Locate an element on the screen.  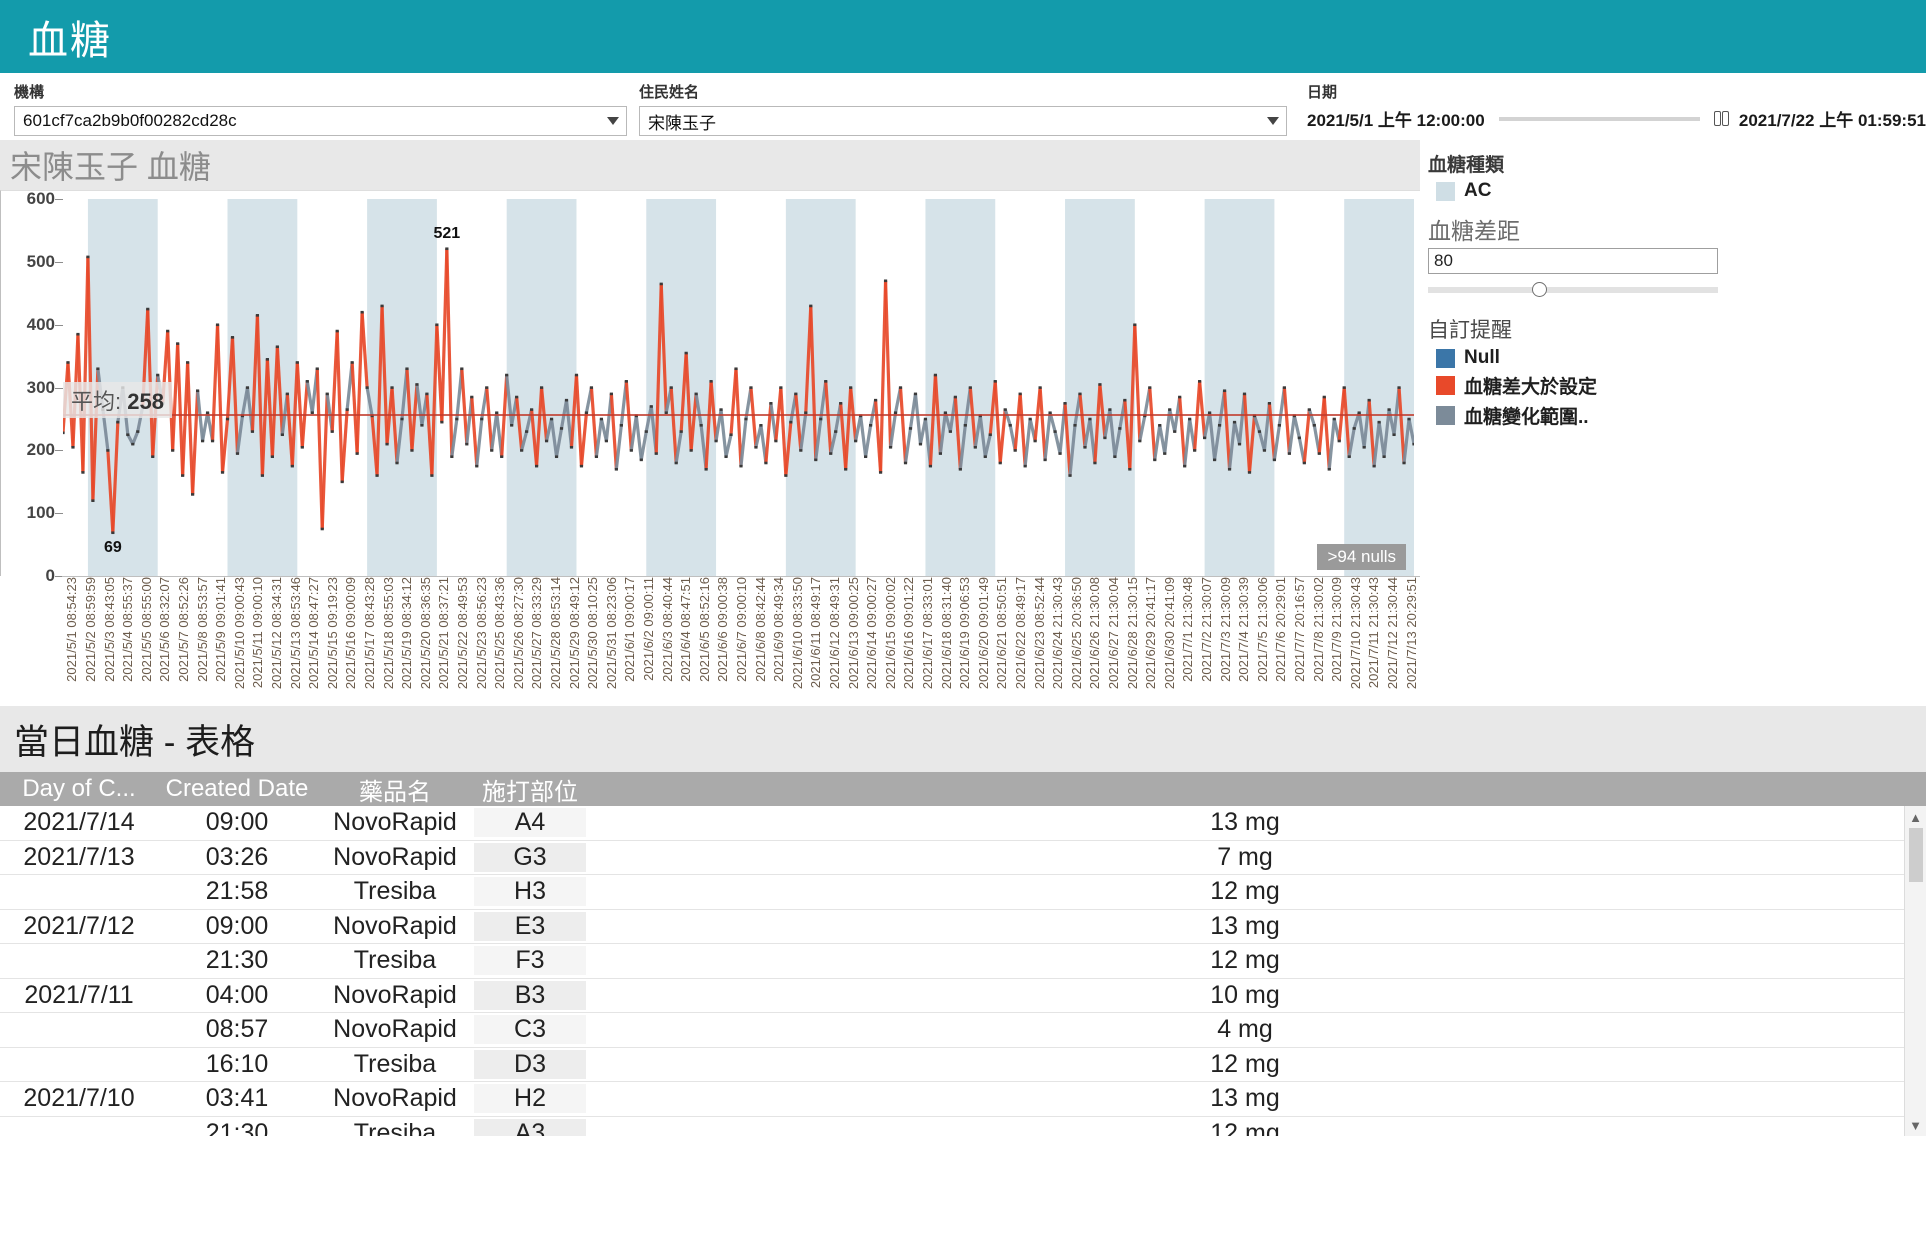
scroll-up-icon: ▲ is located at coordinates (1915, 817).